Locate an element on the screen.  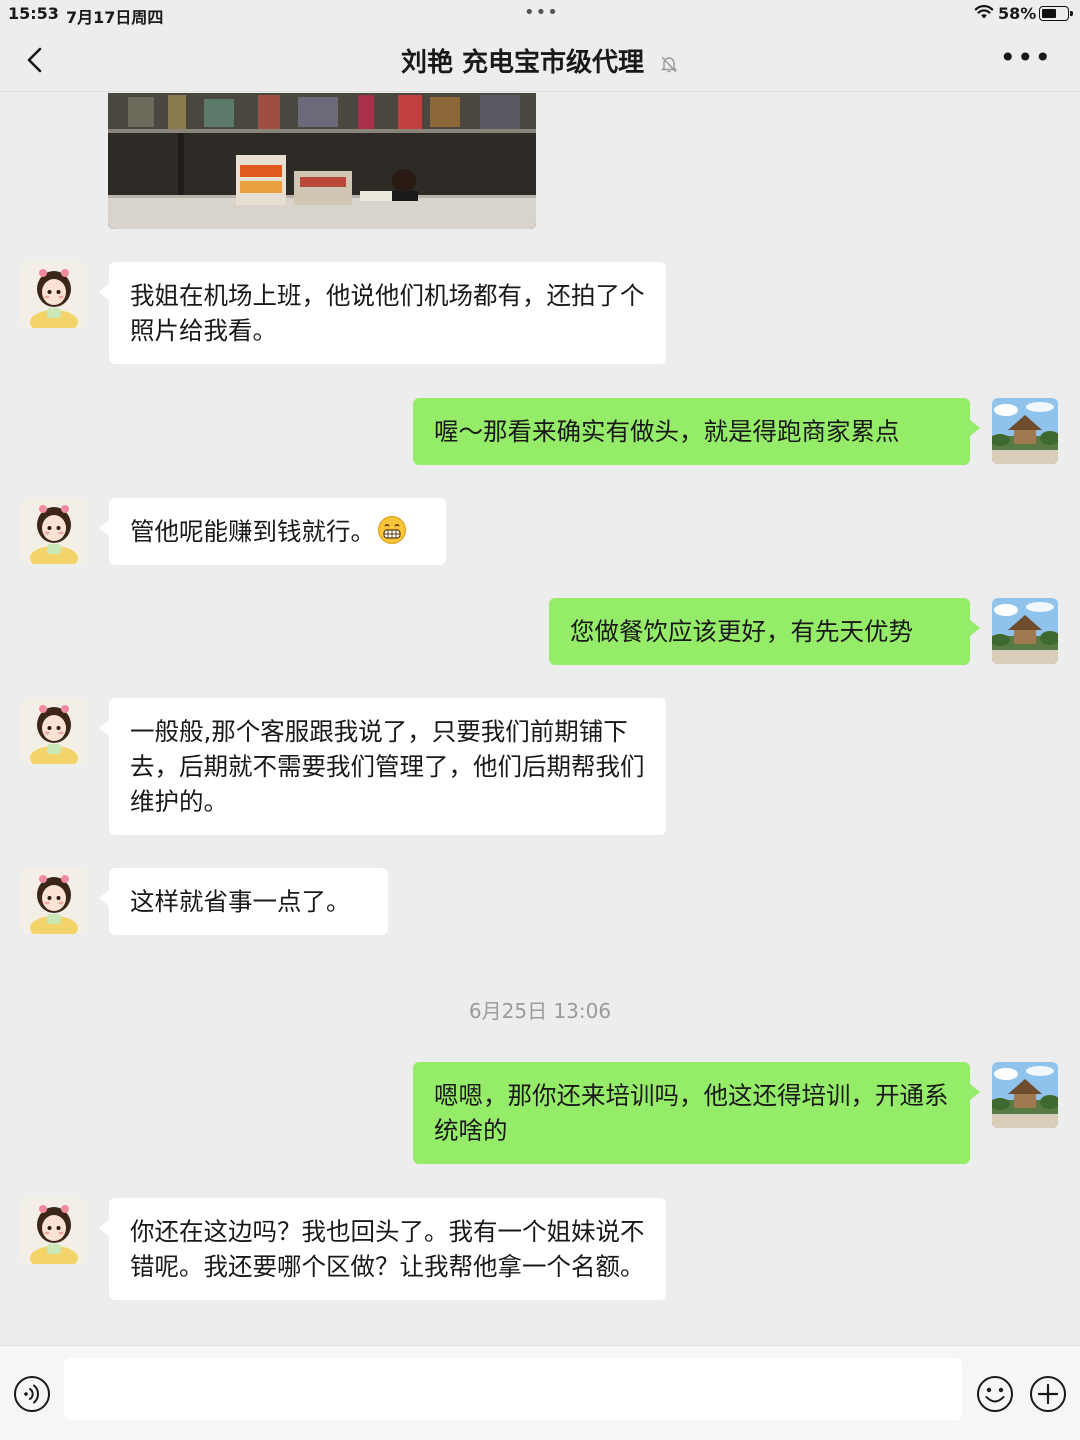
time-divider: 6月25日 13:06 is located at coordinates (540, 1011).